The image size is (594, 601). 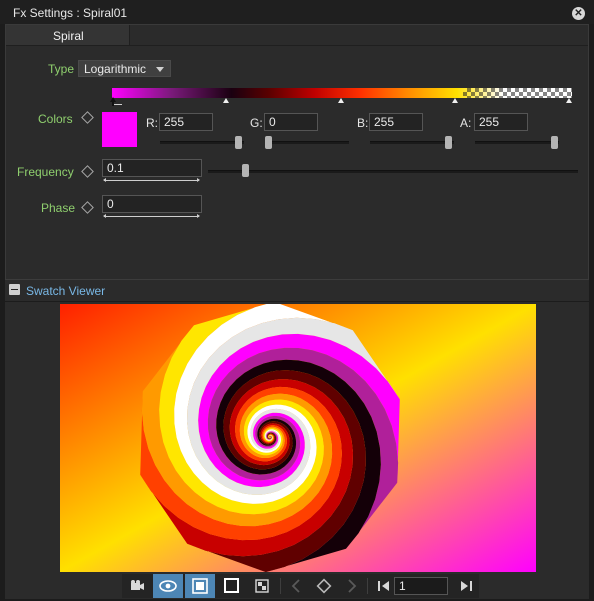 I want to click on channel-b-thumb, so click(x=448, y=142).